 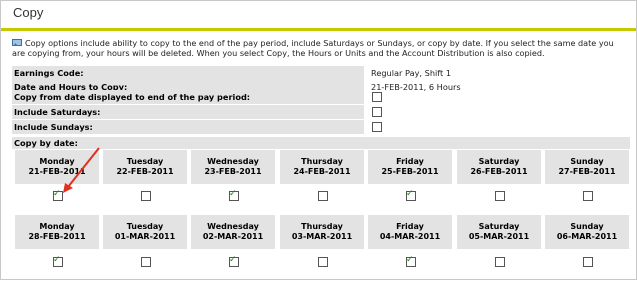 What do you see at coordinates (17, 43) in the screenshot?
I see `note-icon` at bounding box center [17, 43].